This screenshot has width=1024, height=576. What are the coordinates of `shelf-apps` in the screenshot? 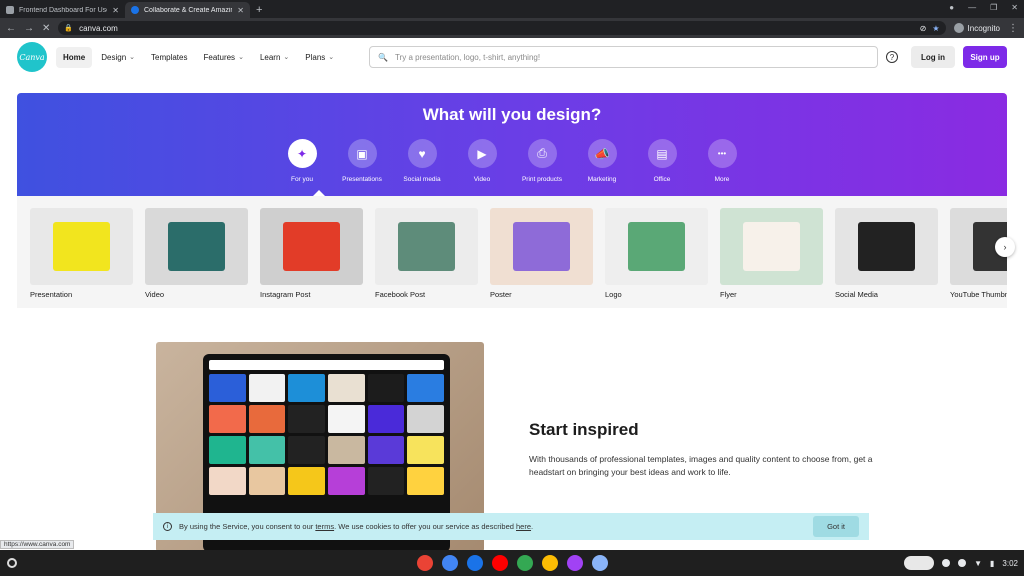 It's located at (512, 563).